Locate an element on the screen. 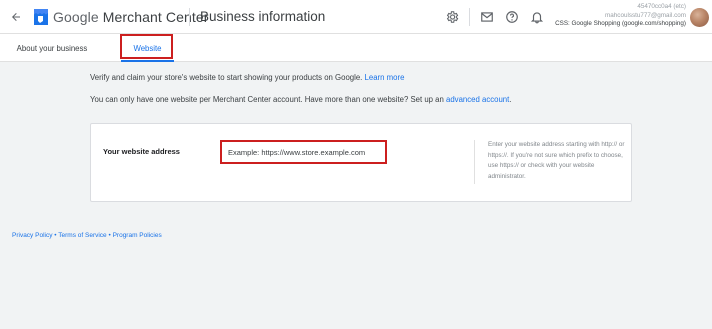 The image size is (712, 329). tab-website: Website is located at coordinates (147, 48).